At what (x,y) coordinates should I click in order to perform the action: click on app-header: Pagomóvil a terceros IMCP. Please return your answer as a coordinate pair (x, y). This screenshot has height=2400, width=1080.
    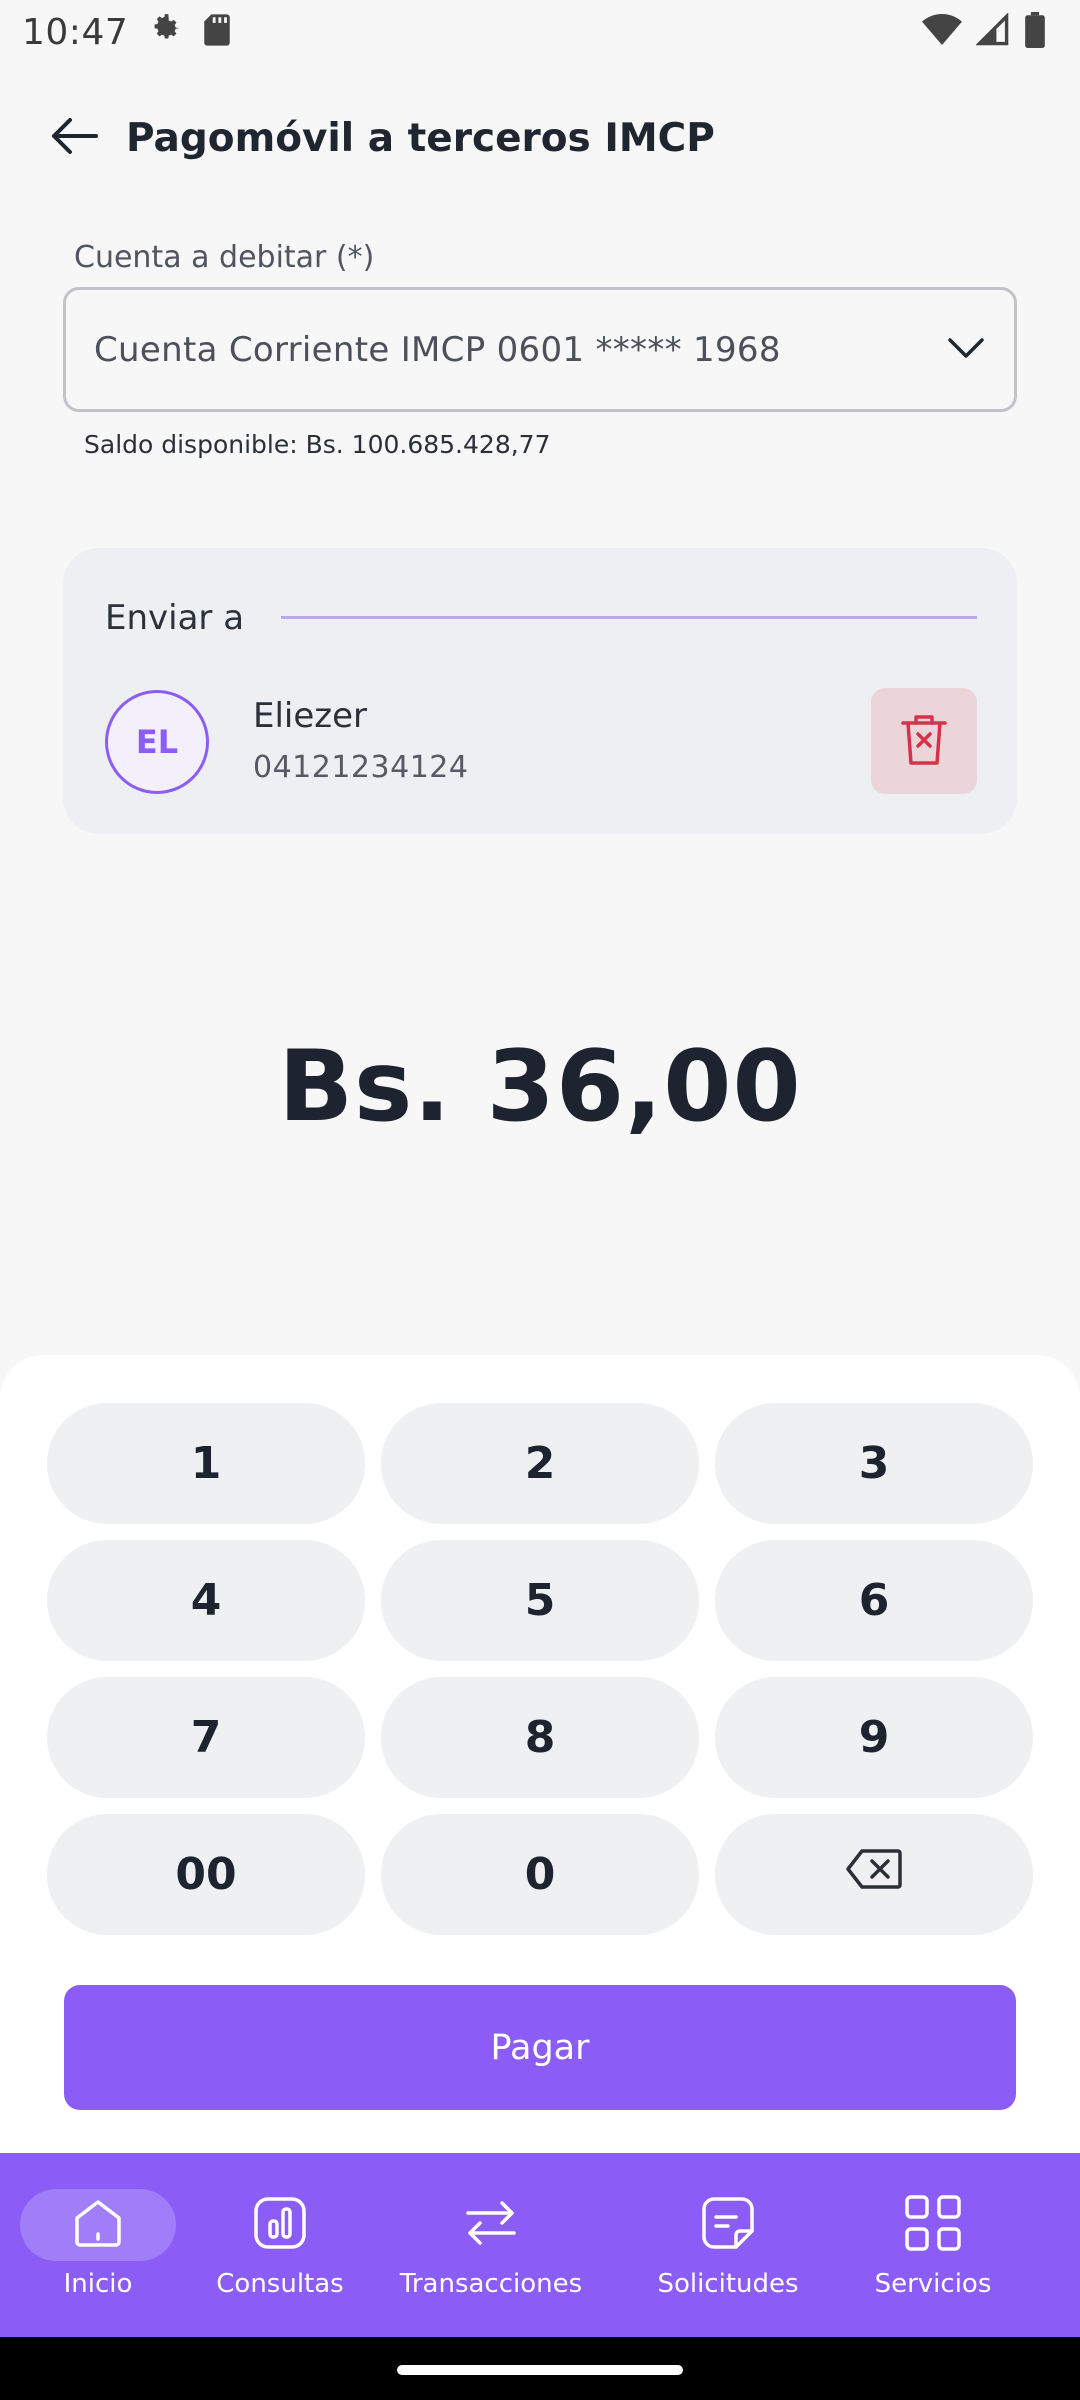
    Looking at the image, I should click on (540, 138).